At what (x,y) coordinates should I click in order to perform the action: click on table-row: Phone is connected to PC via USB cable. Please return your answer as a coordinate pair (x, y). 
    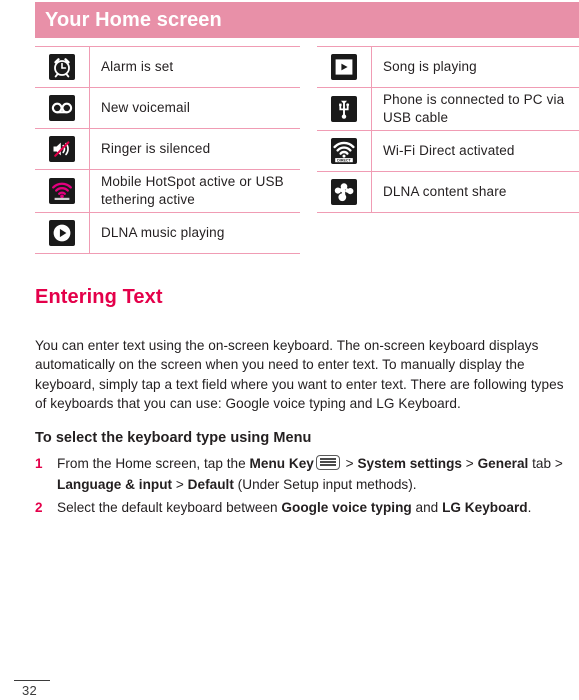
    Looking at the image, I should click on (448, 109).